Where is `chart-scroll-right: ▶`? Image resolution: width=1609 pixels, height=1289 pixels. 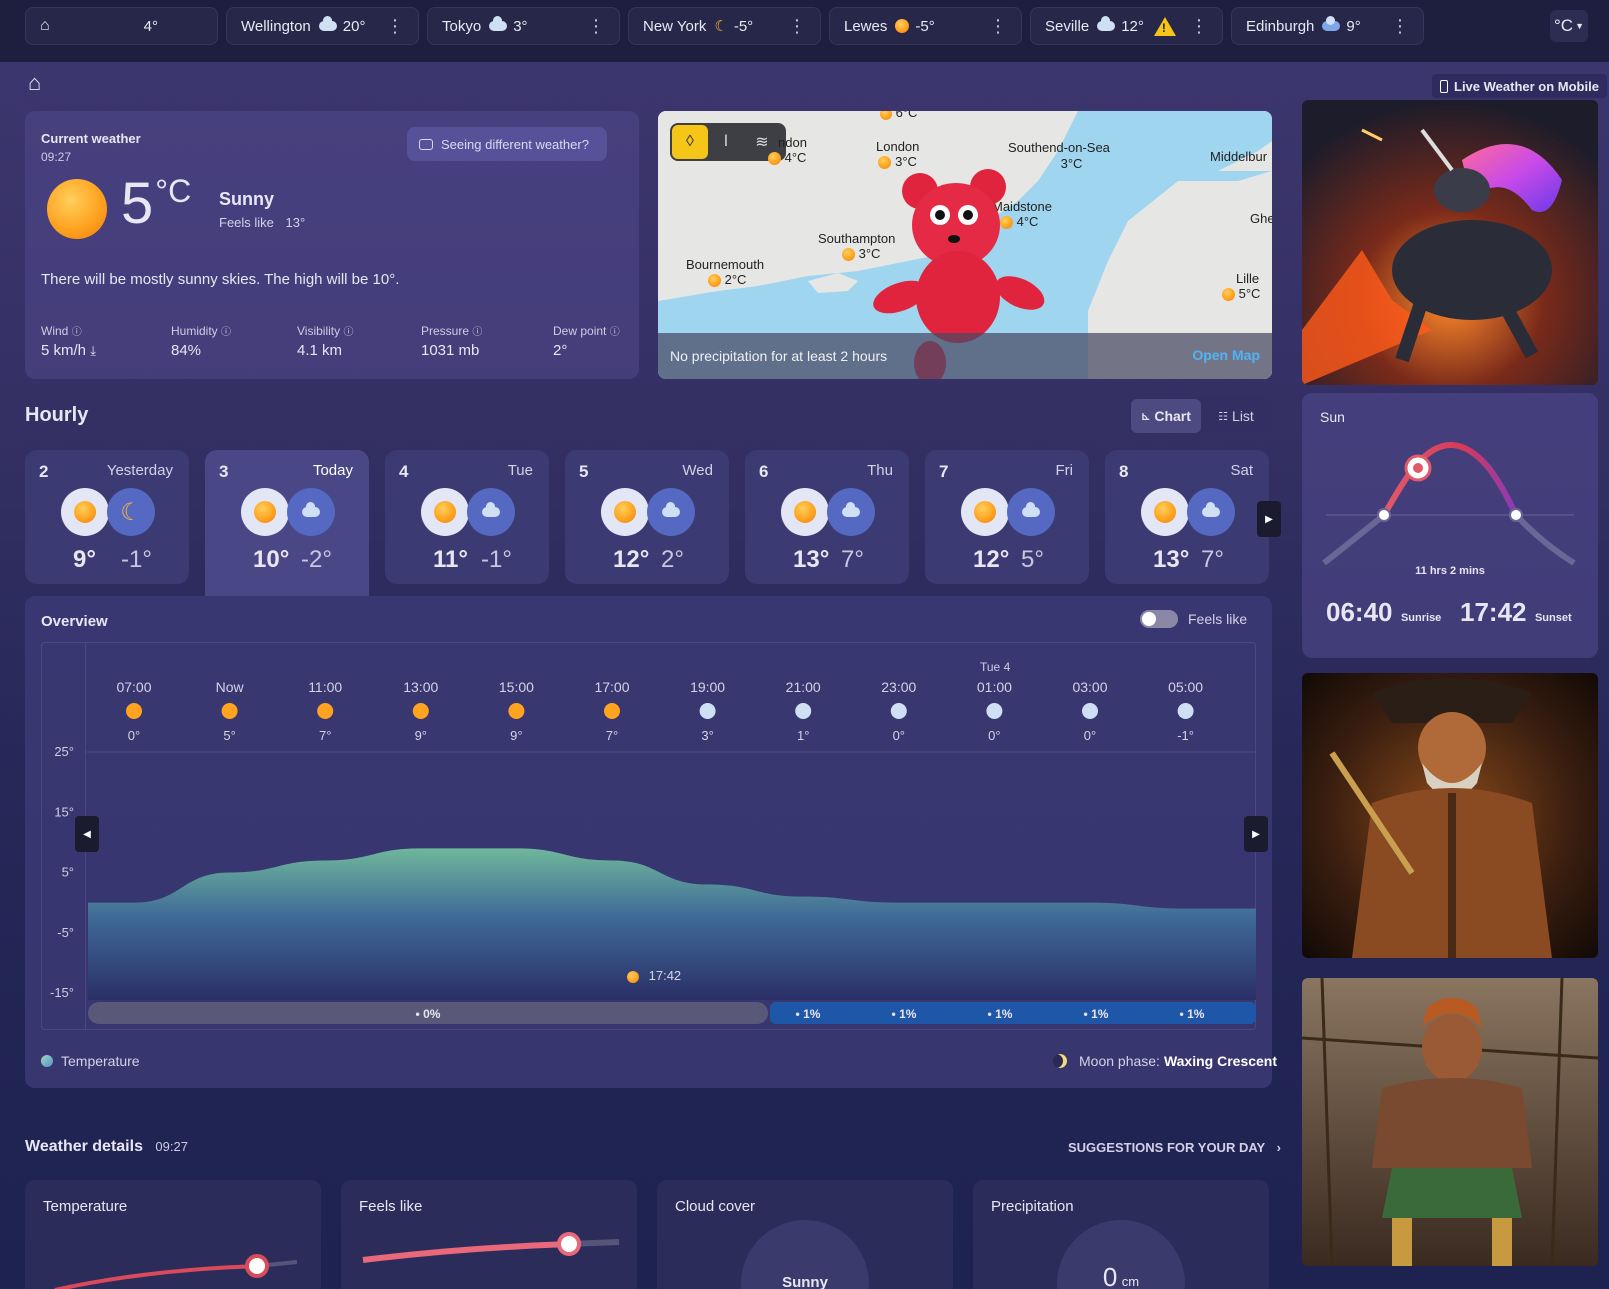
chart-scroll-right: ▶ is located at coordinates (1256, 834).